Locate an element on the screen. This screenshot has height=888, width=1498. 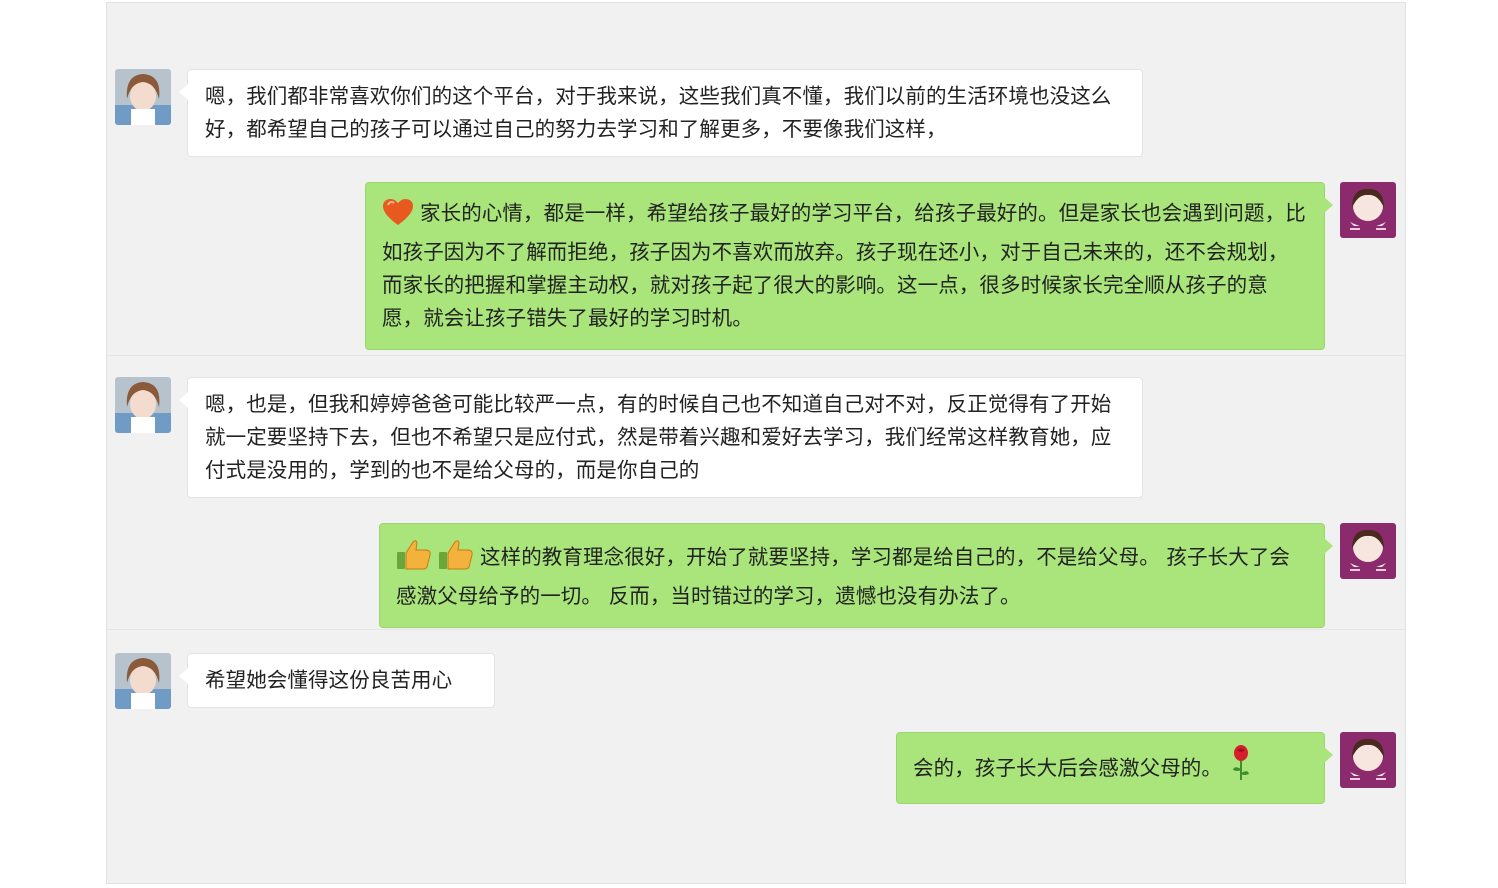
message-incoming: 希望她会懂得这份良苦用心 is located at coordinates (337, 680).